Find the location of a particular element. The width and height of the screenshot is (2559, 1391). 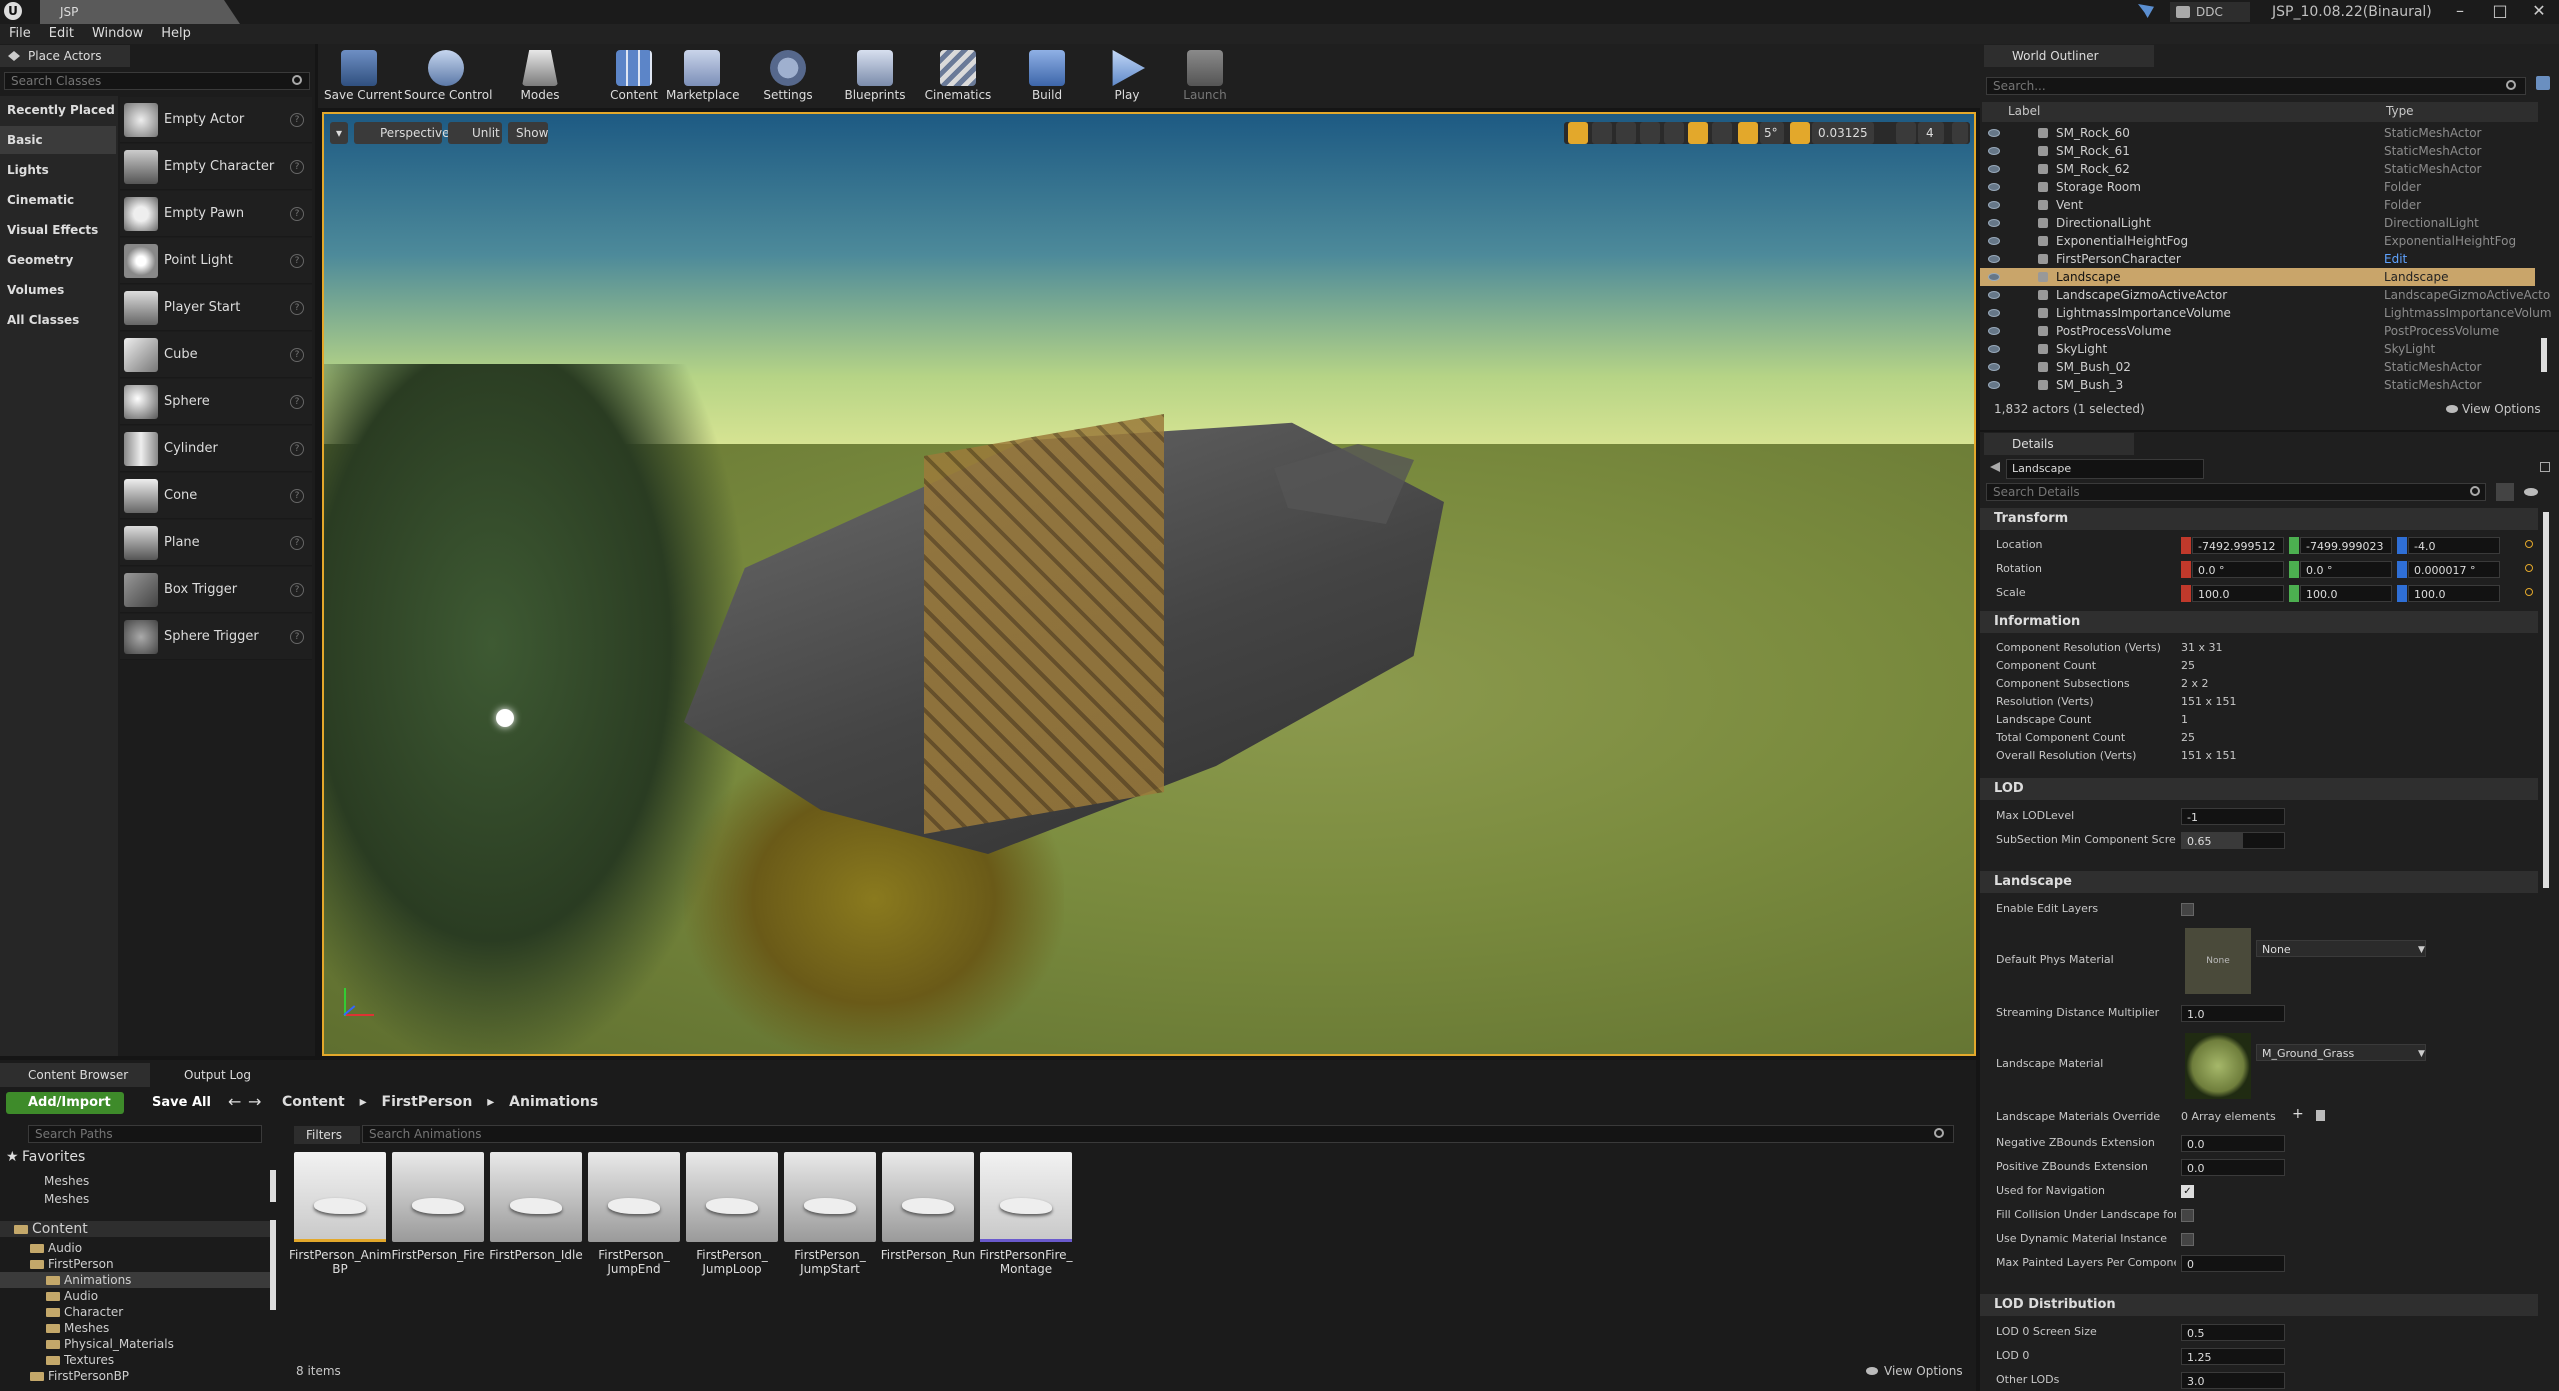

streaming-field: 1.0 is located at coordinates (2233, 1013).